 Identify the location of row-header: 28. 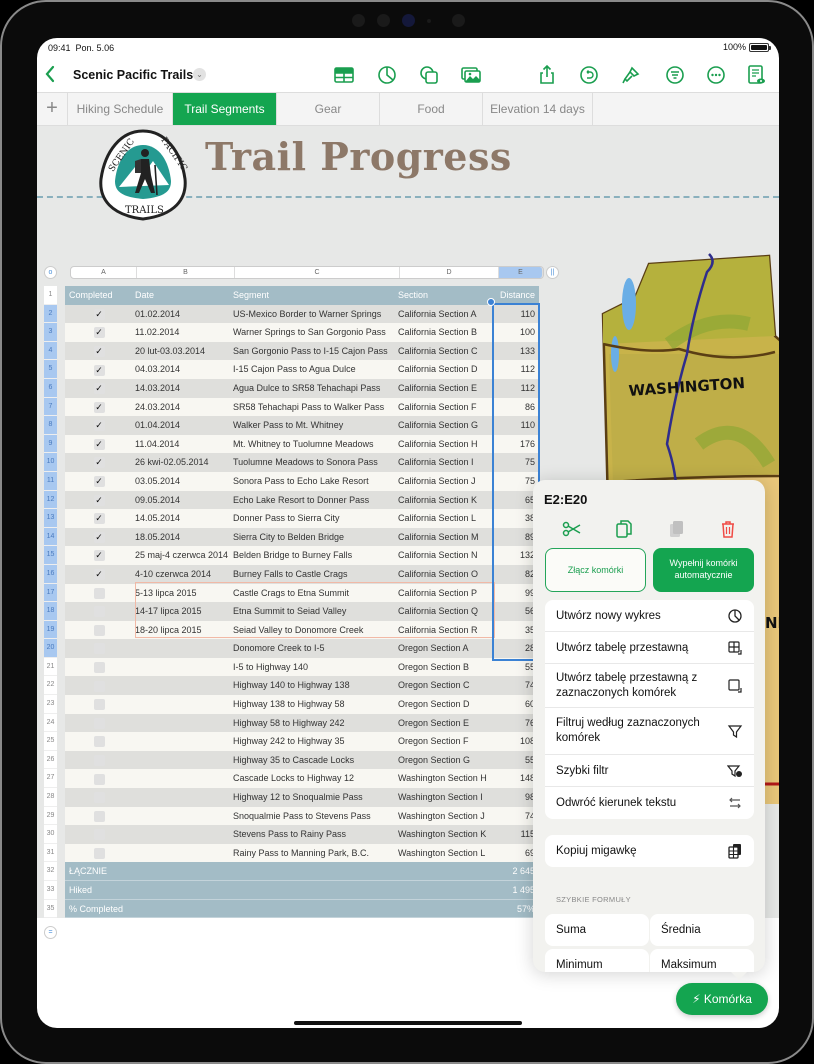
(50, 797).